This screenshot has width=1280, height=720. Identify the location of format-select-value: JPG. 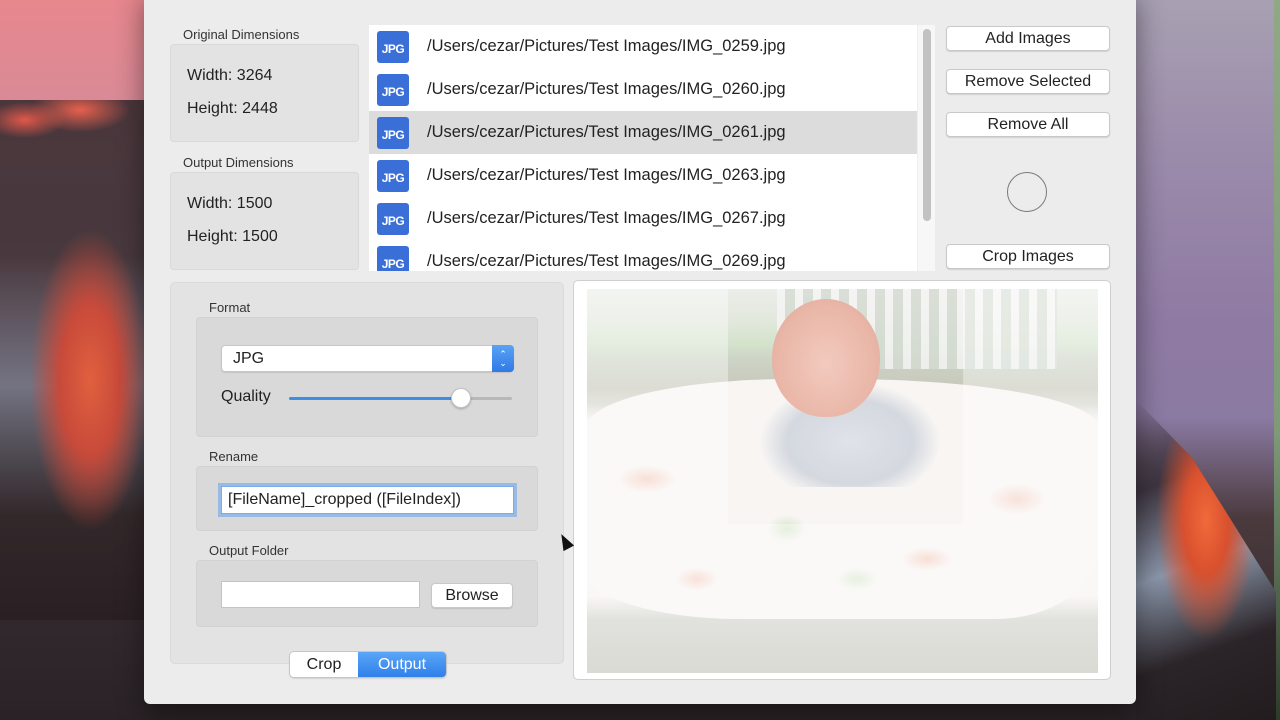
(249, 358).